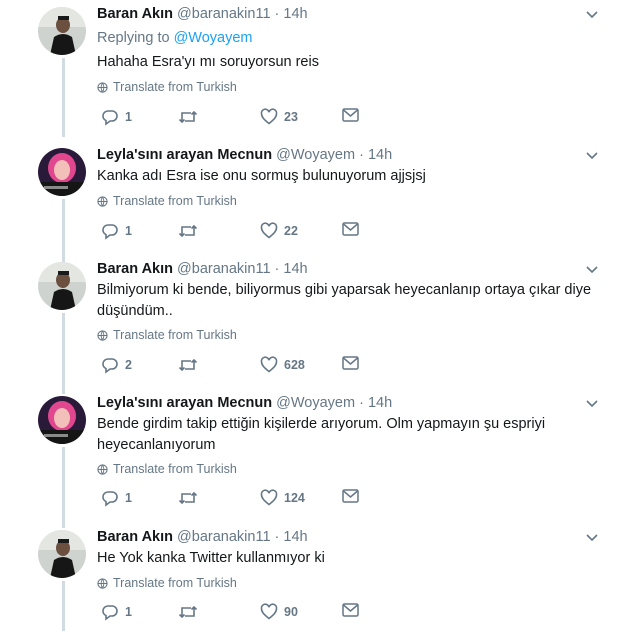  Describe the element at coordinates (116, 365) in the screenshot. I see `reply-action: 2` at that location.